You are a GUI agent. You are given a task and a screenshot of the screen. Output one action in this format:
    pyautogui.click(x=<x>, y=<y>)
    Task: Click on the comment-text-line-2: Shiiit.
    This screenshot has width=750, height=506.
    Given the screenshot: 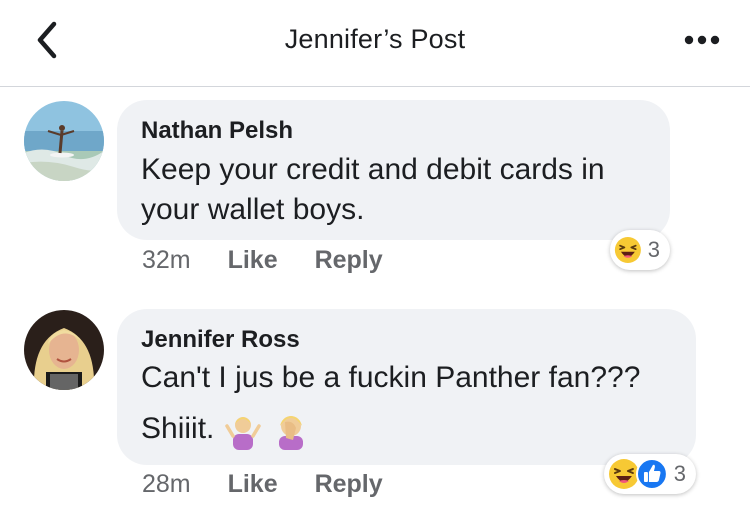 What is the action you would take?
    pyautogui.click(x=226, y=430)
    